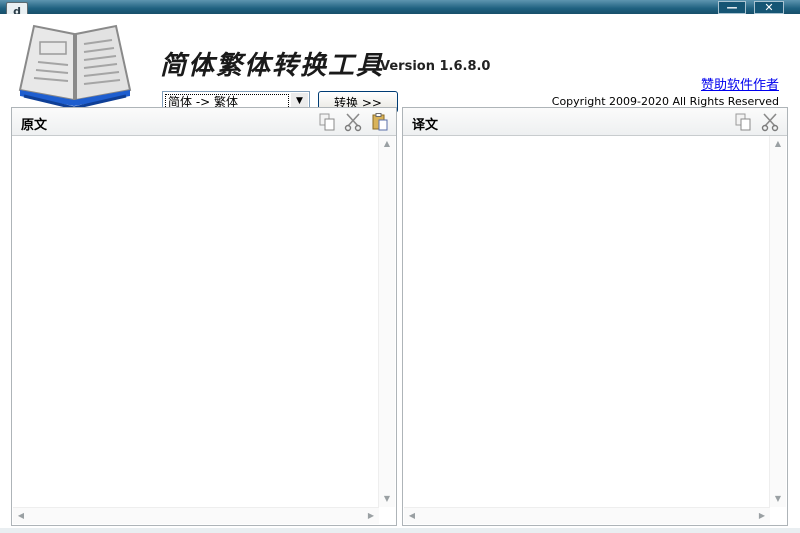 Image resolution: width=800 pixels, height=533 pixels. I want to click on status-bar, so click(400, 530).